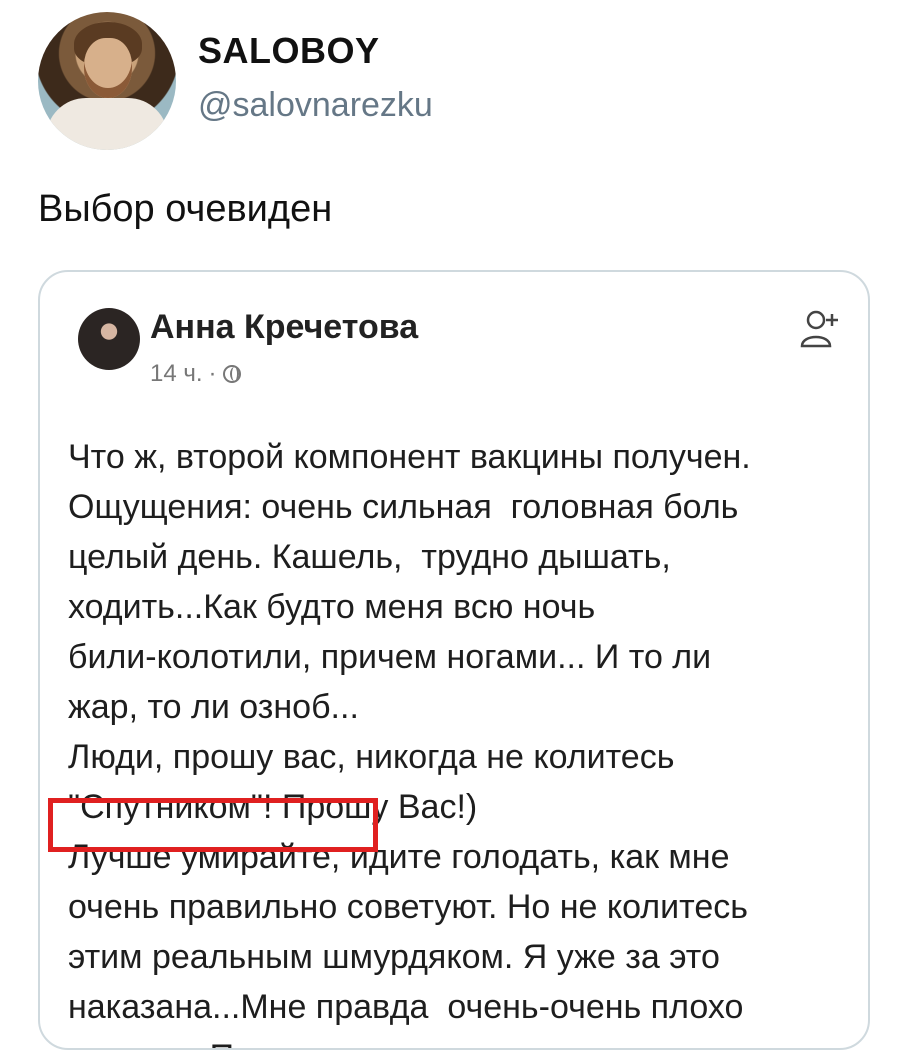 This screenshot has width=902, height=1059. What do you see at coordinates (458, 82) in the screenshot?
I see `tweet-header: SALOBOY @salovnarezku` at bounding box center [458, 82].